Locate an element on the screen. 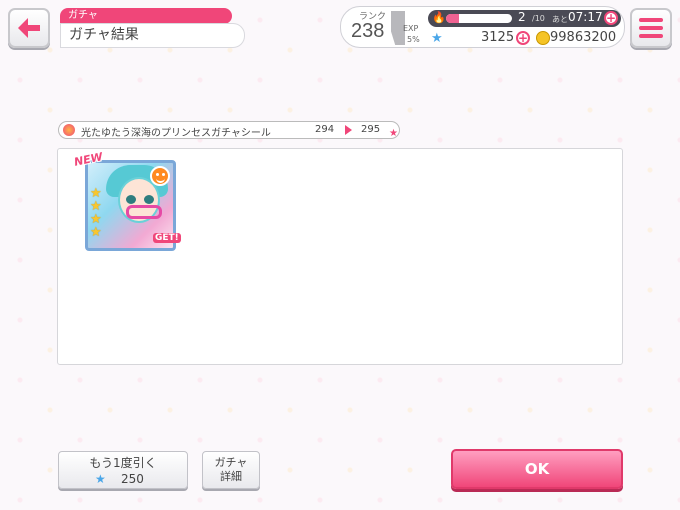 This screenshot has width=680, height=510. draw-again-label: もう1度引く is located at coordinates (123, 463).